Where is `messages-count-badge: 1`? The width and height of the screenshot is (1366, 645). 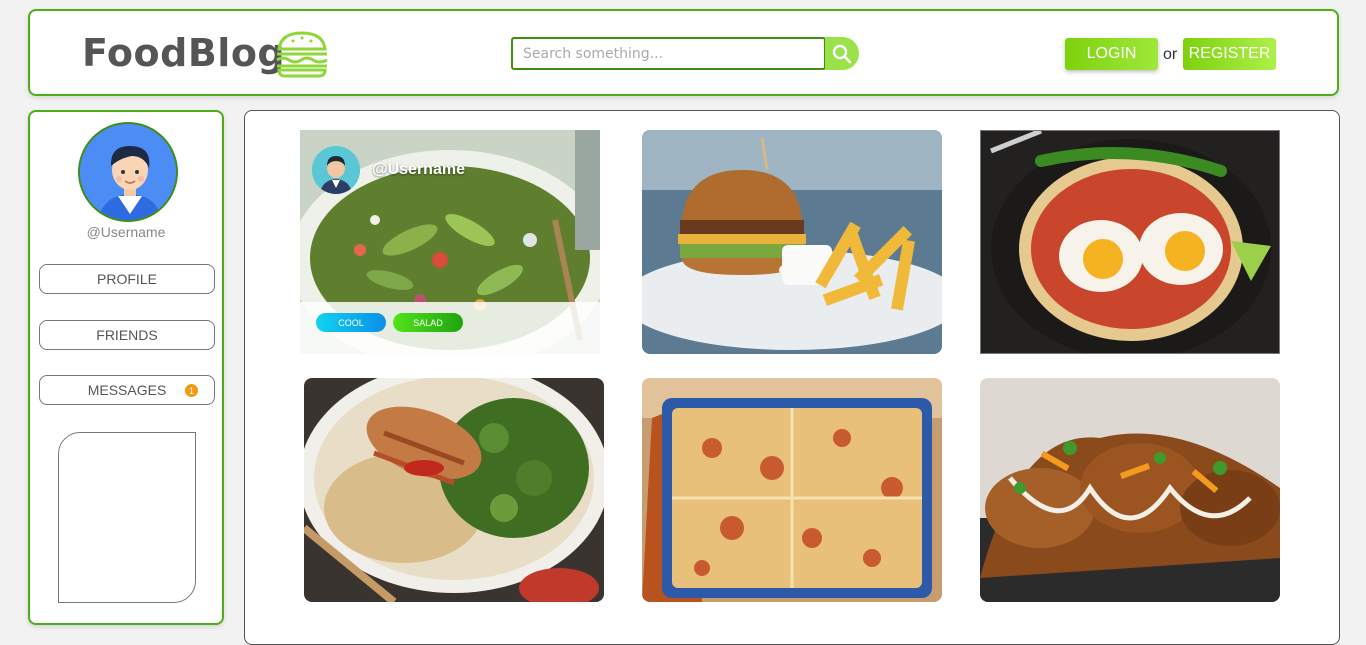 messages-count-badge: 1 is located at coordinates (191, 390).